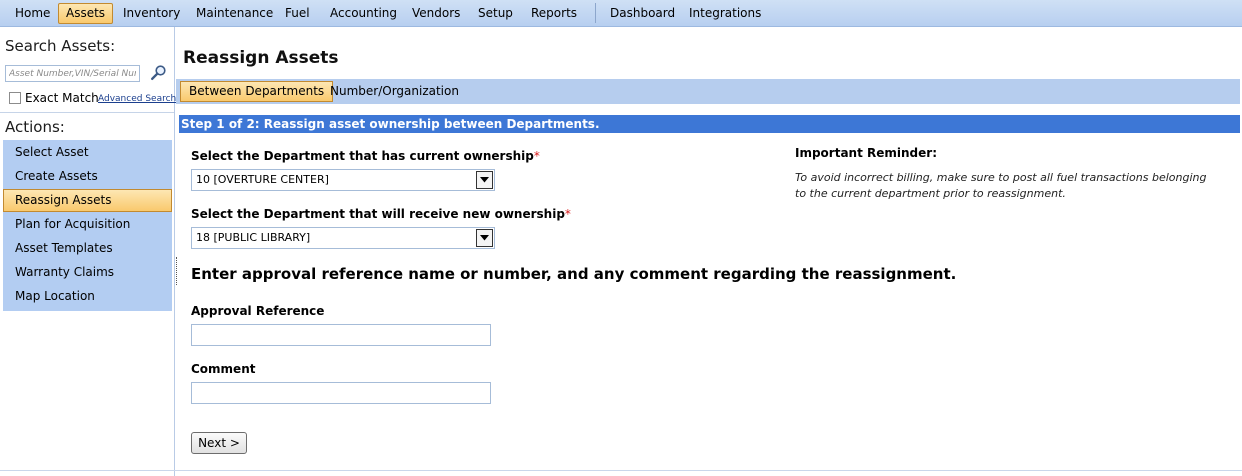 The image size is (1242, 476). I want to click on action-create-assets: Create Assets, so click(87, 176).